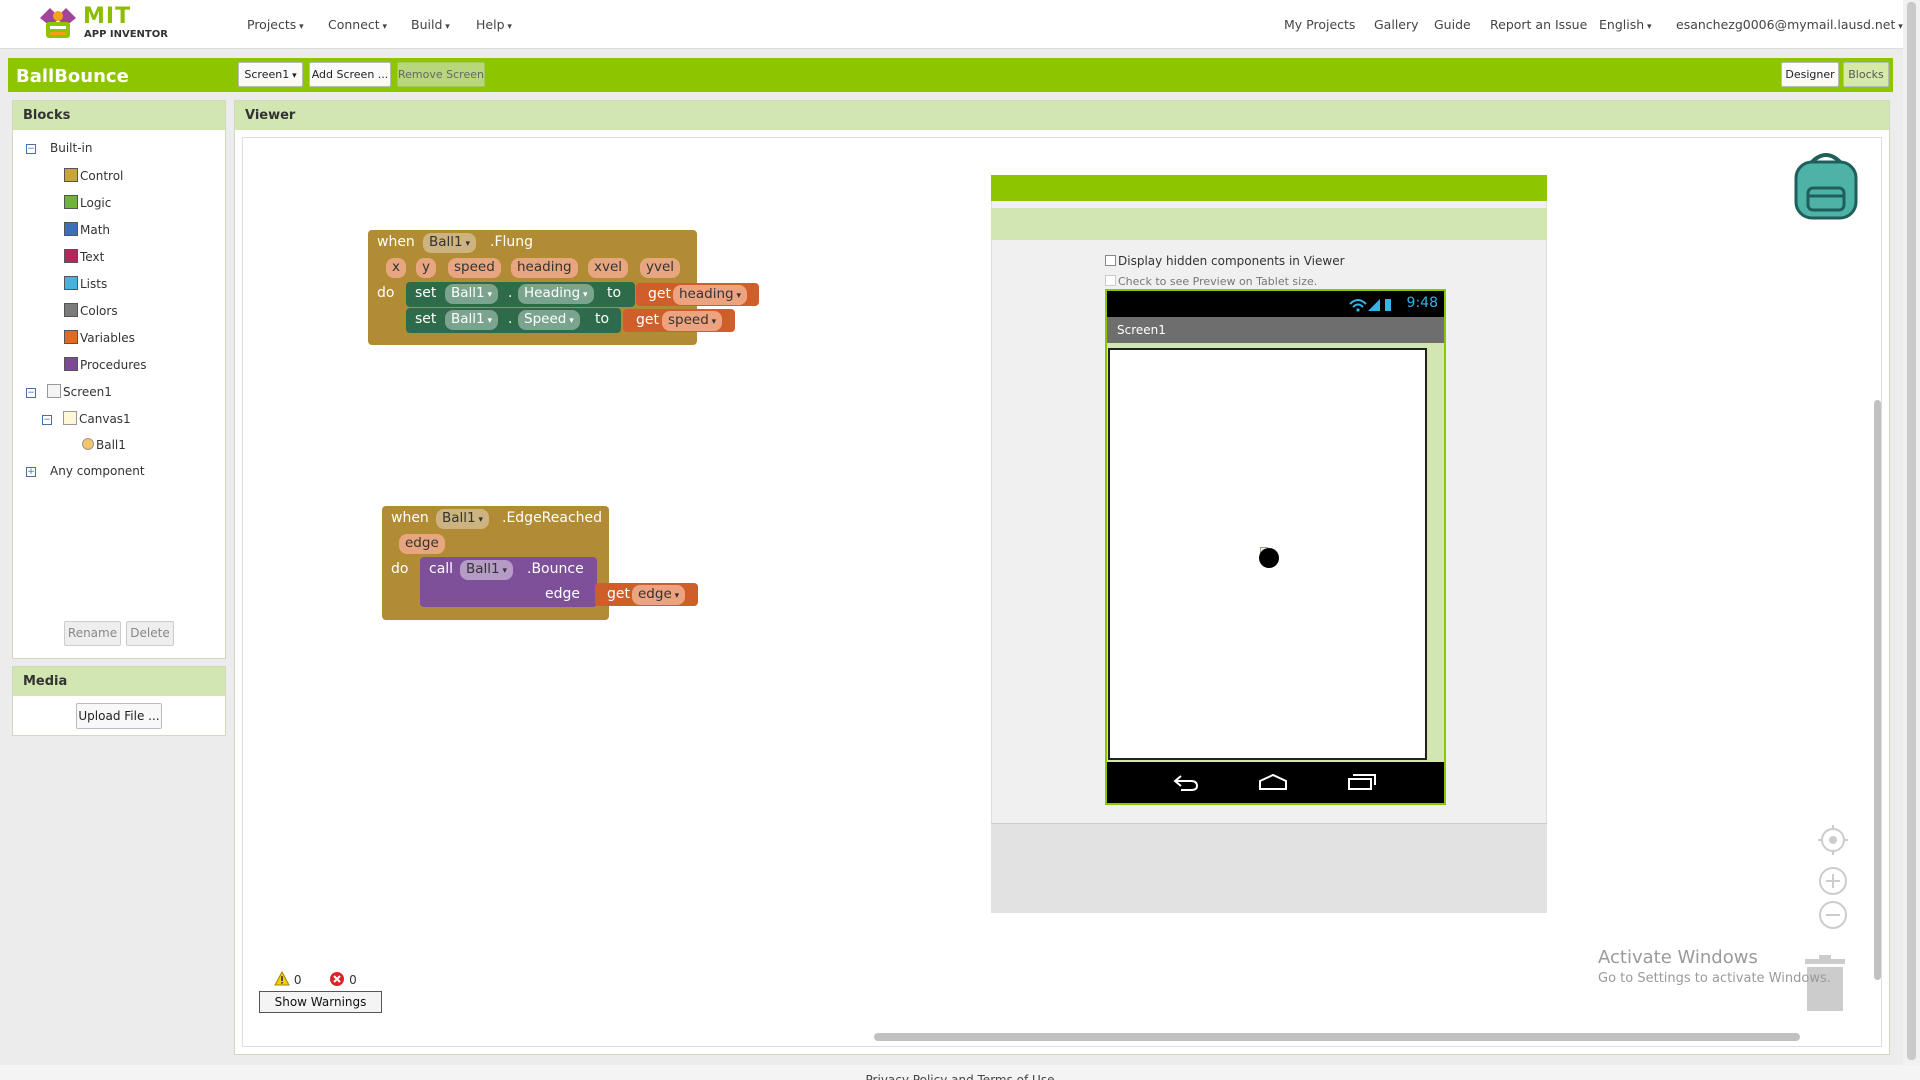 The image size is (1920, 1080). Describe the element at coordinates (84, 256) in the screenshot. I see `category-text: Text` at that location.